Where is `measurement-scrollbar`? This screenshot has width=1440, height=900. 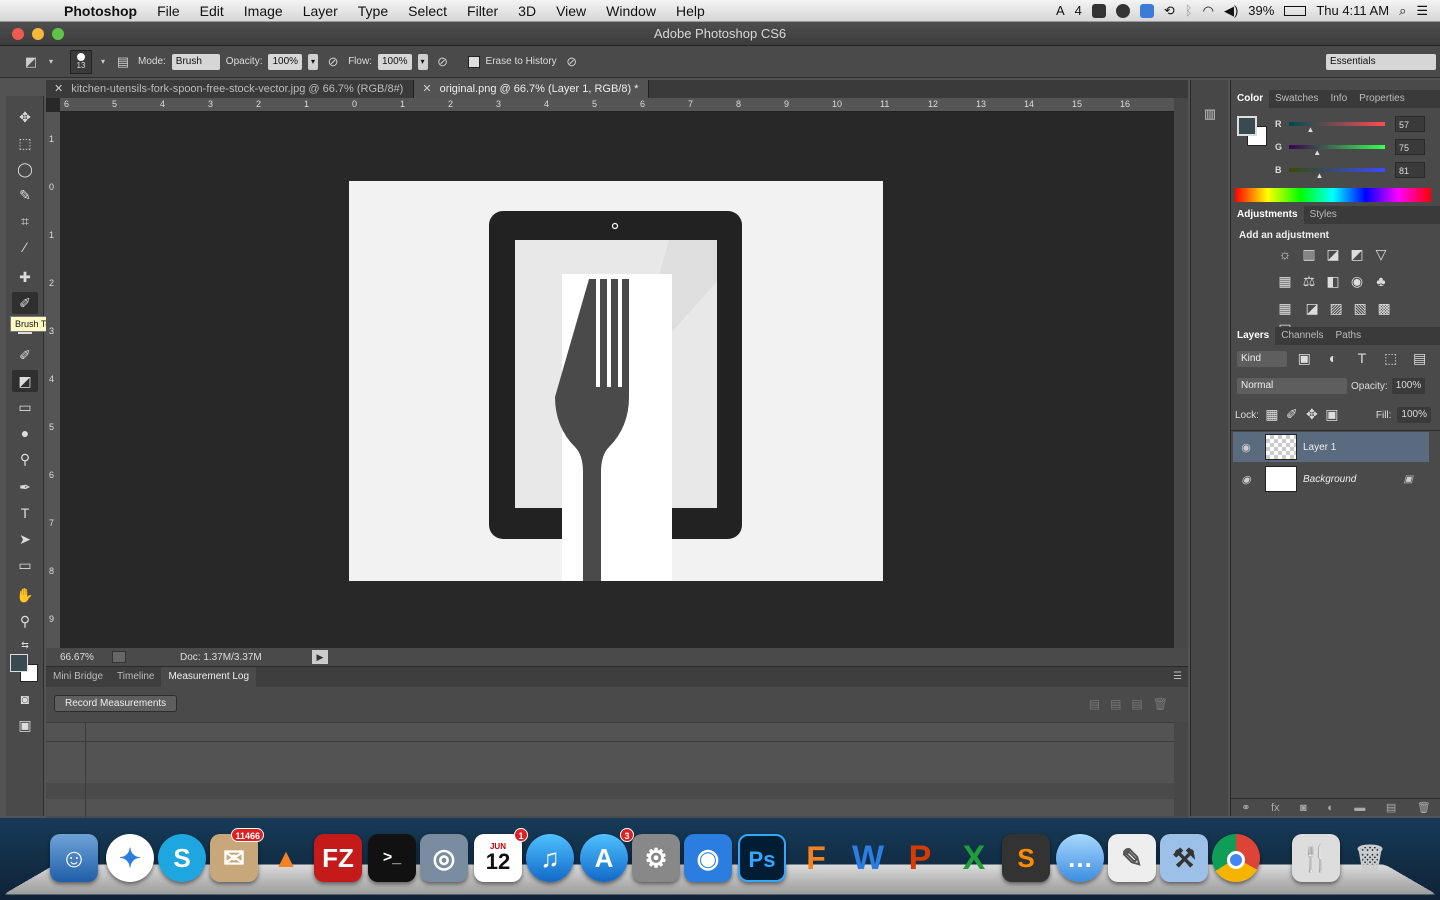
measurement-scrollbar is located at coordinates (1181, 769).